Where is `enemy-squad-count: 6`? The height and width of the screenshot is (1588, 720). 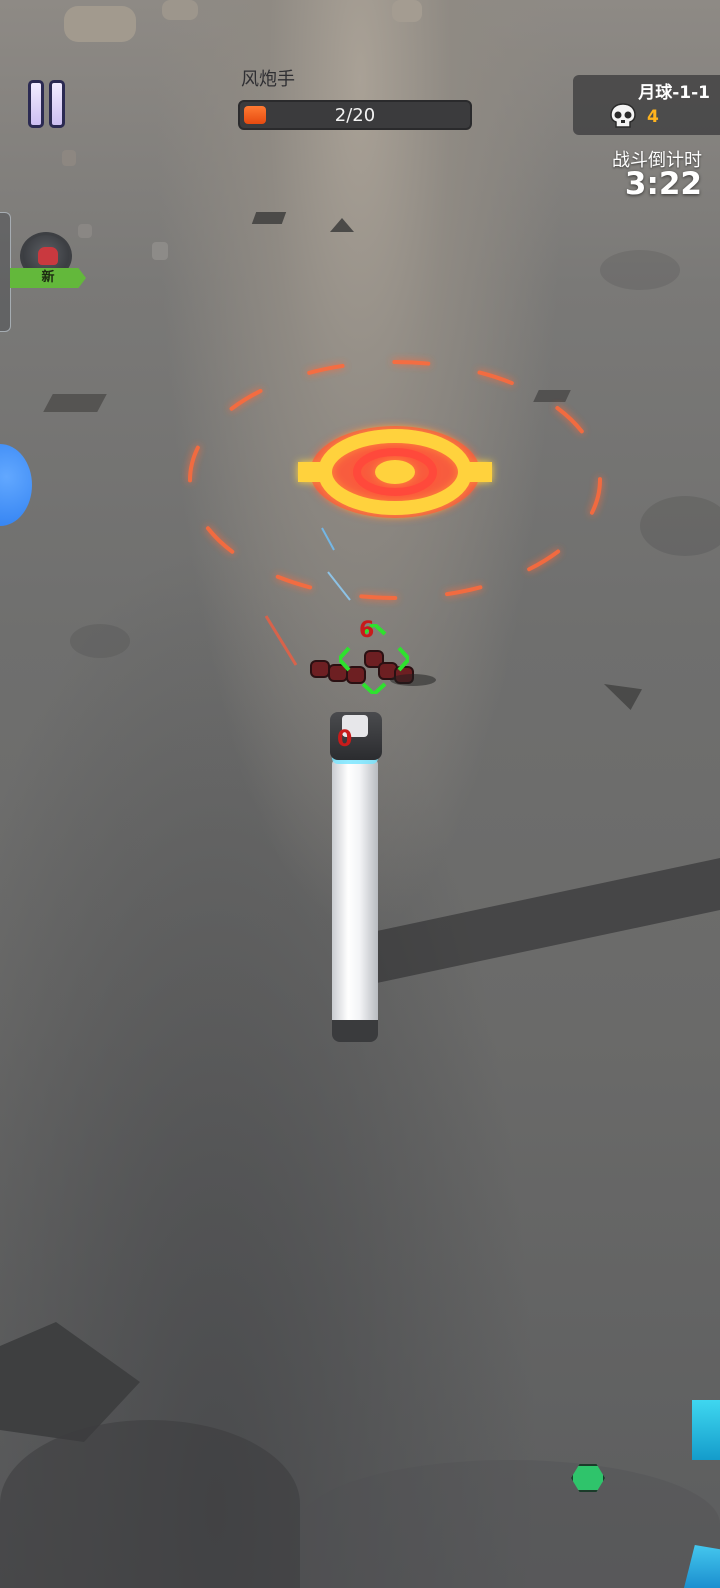 enemy-squad-count: 6 is located at coordinates (367, 630).